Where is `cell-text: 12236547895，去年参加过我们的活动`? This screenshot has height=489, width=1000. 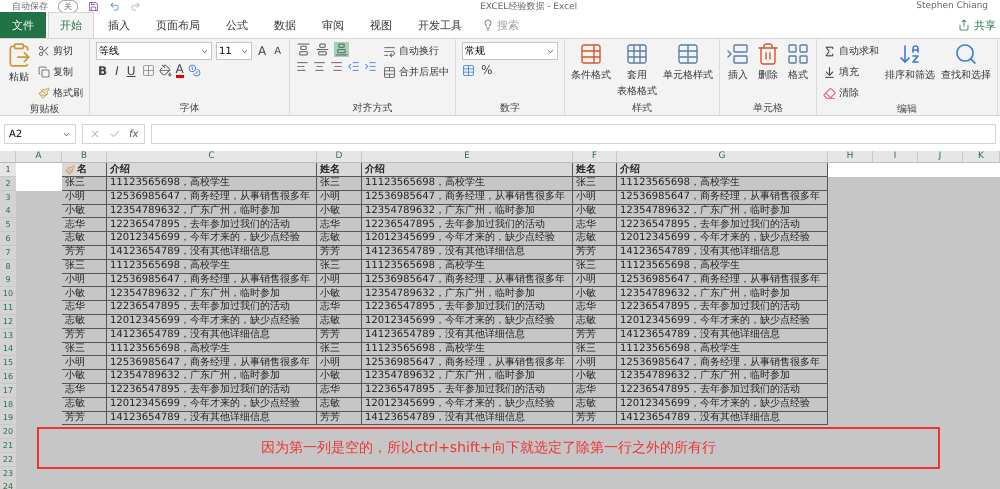
cell-text: 12236547895，去年参加过我们的活动 is located at coordinates (200, 224).